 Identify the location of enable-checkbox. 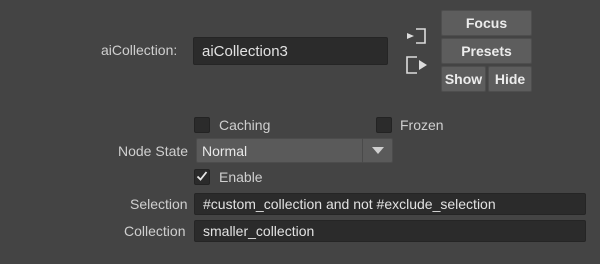
(202, 177).